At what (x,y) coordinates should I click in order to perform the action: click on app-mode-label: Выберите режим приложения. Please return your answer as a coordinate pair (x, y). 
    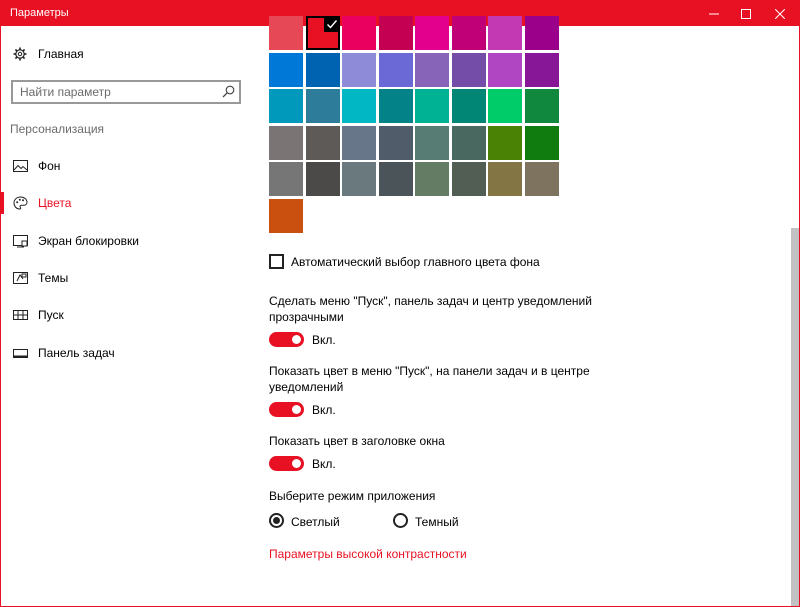
    Looking at the image, I should click on (352, 496).